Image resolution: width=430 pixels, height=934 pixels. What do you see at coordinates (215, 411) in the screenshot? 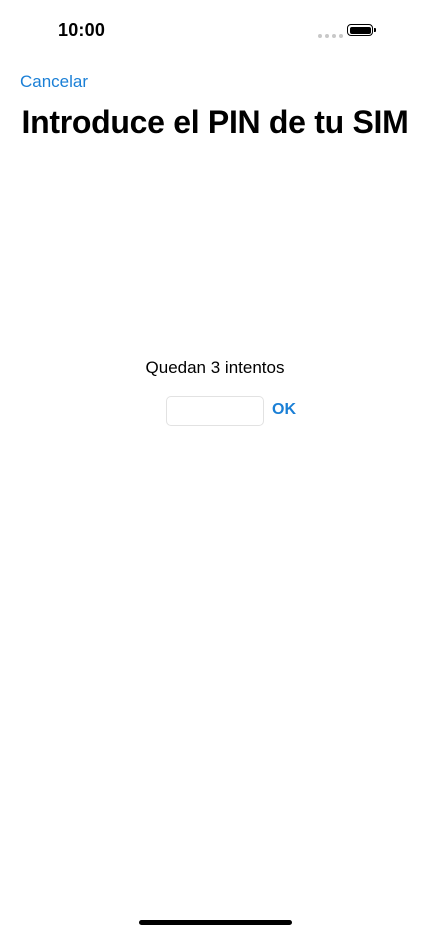
I see `pin-input` at bounding box center [215, 411].